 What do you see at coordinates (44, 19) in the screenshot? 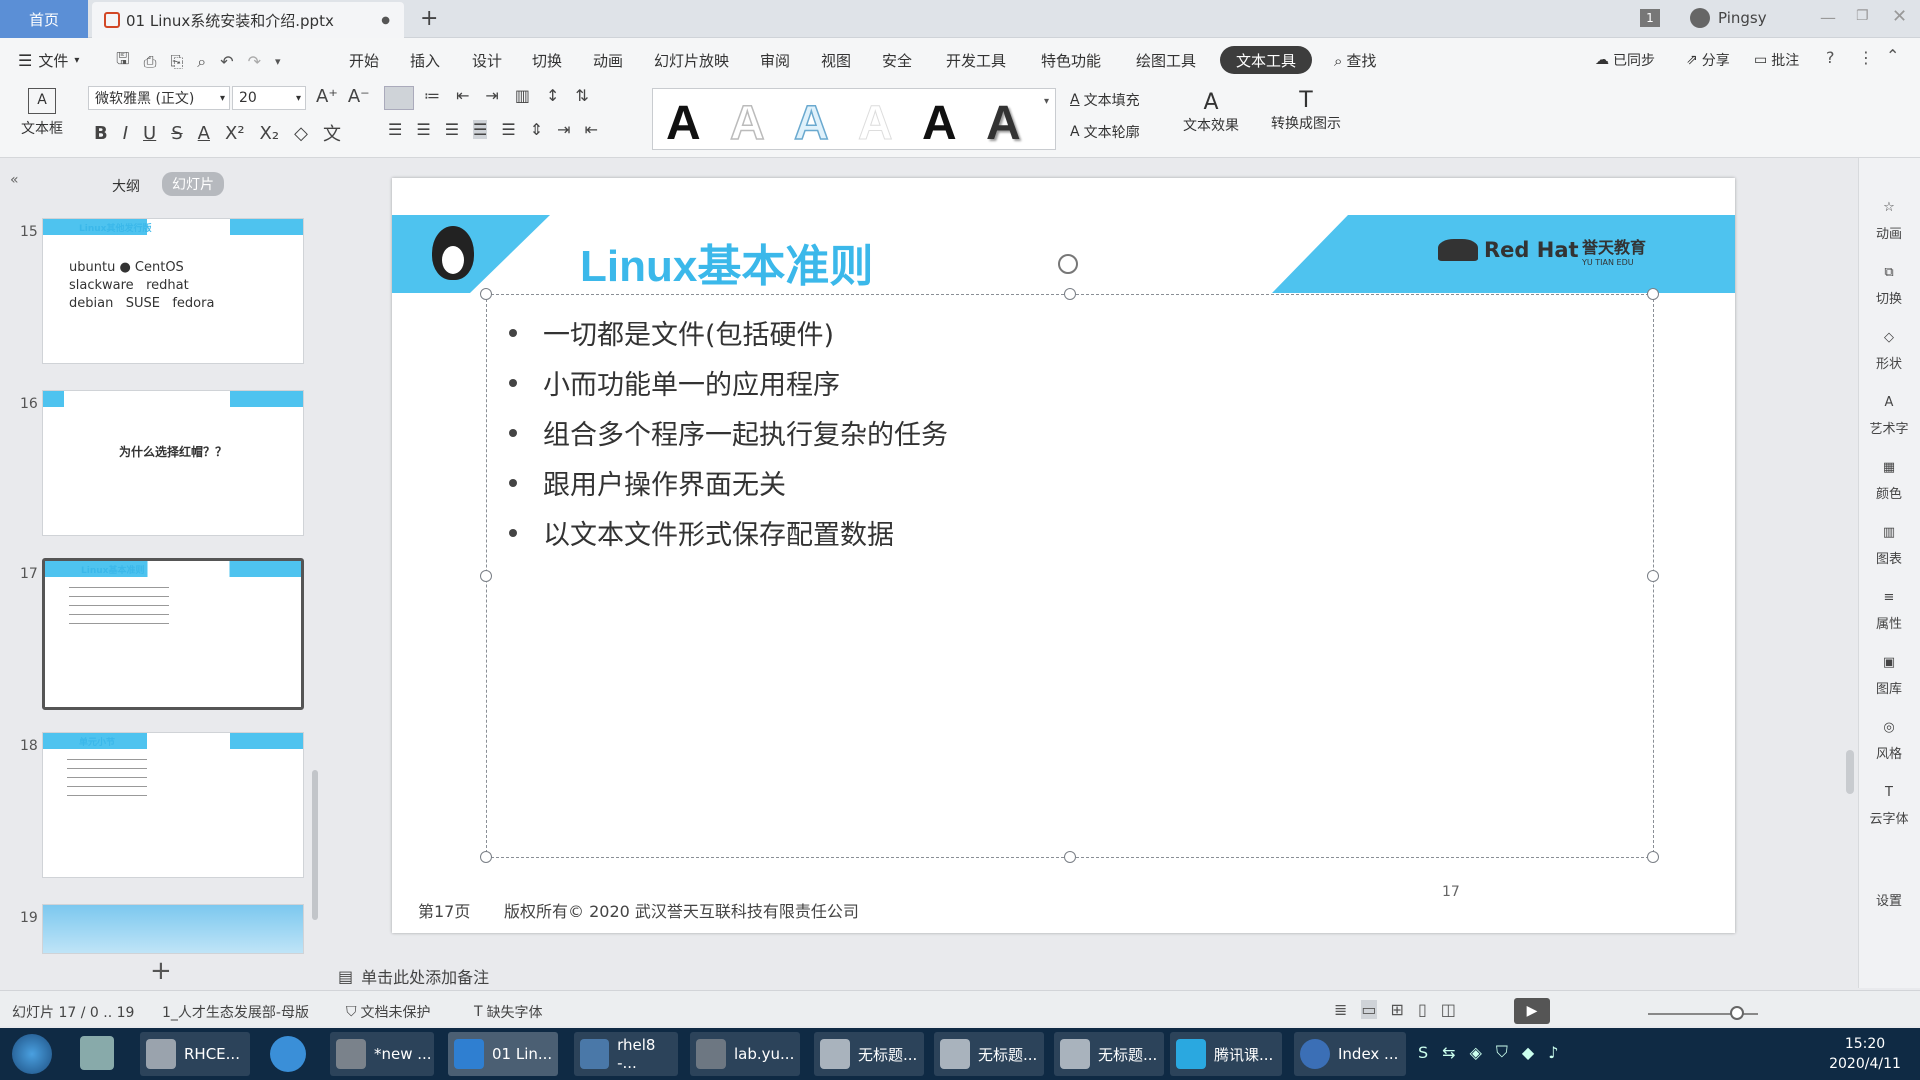
I see `tab-home: 首页` at bounding box center [44, 19].